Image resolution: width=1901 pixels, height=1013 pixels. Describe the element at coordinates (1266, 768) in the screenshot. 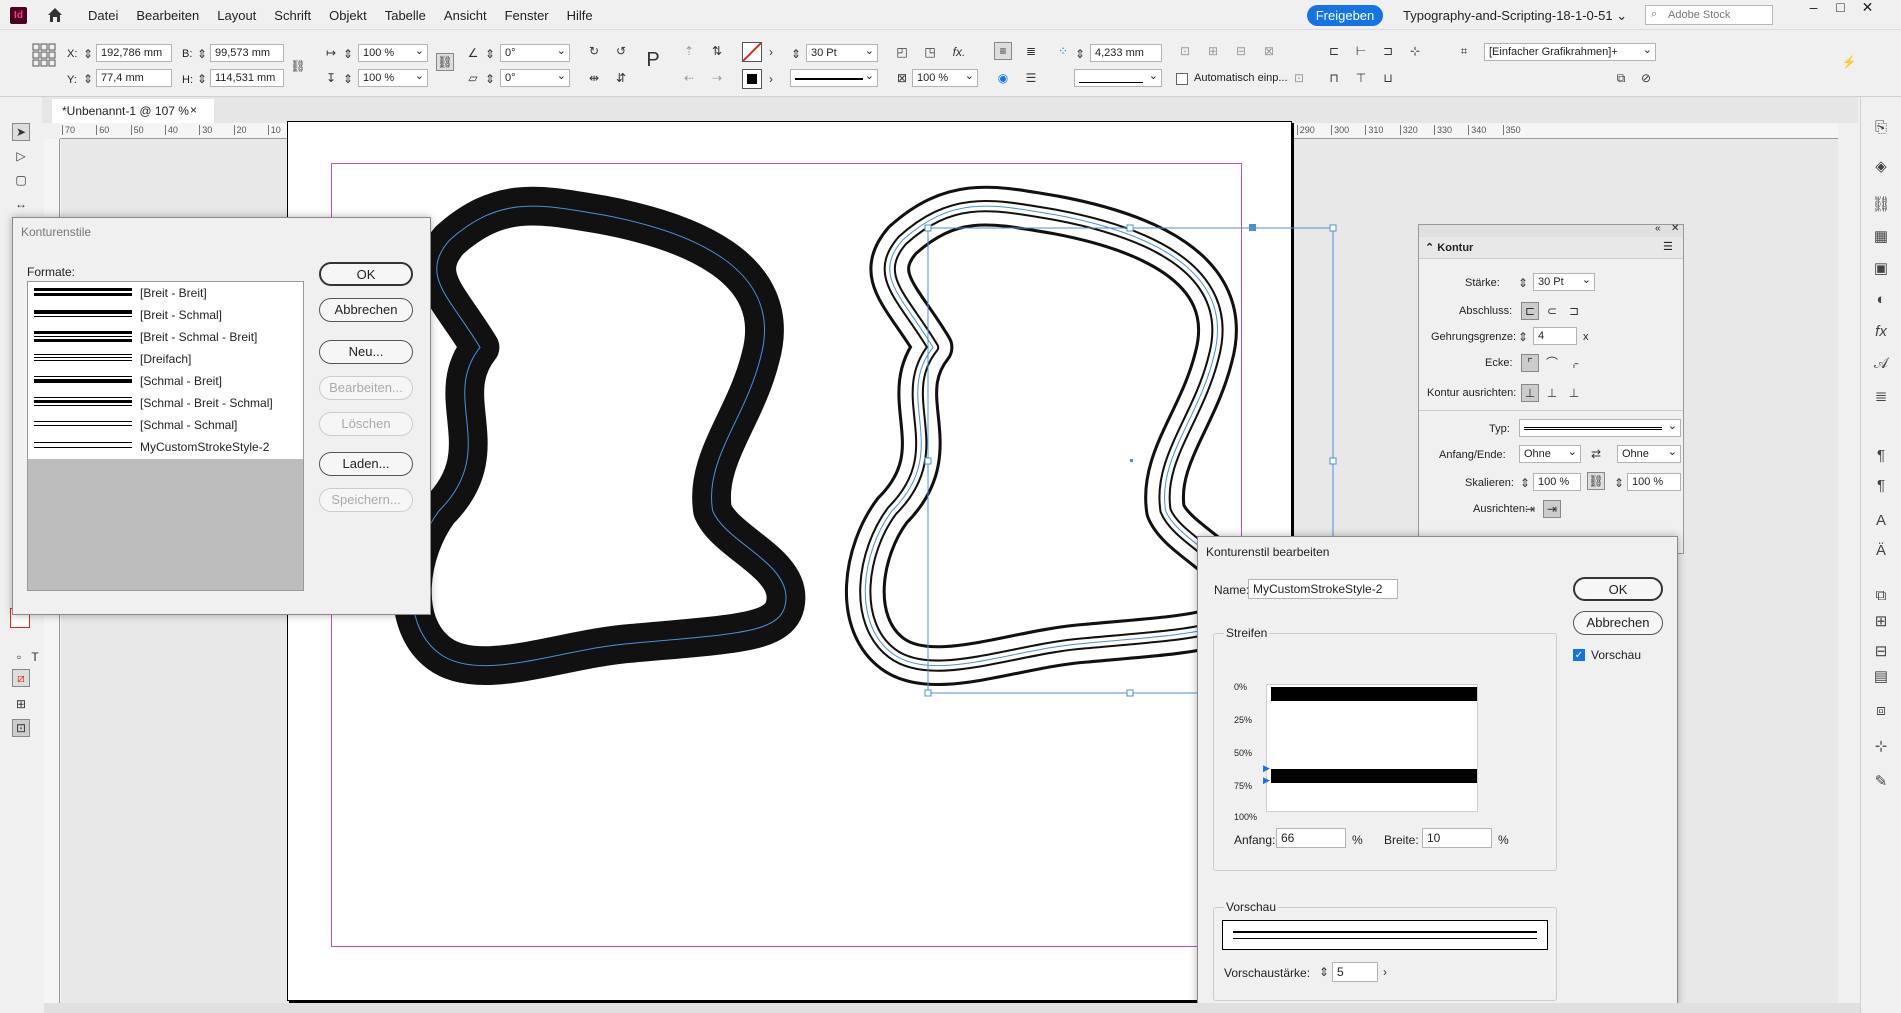

I see `stripe-start-marker-icon: ▶` at that location.